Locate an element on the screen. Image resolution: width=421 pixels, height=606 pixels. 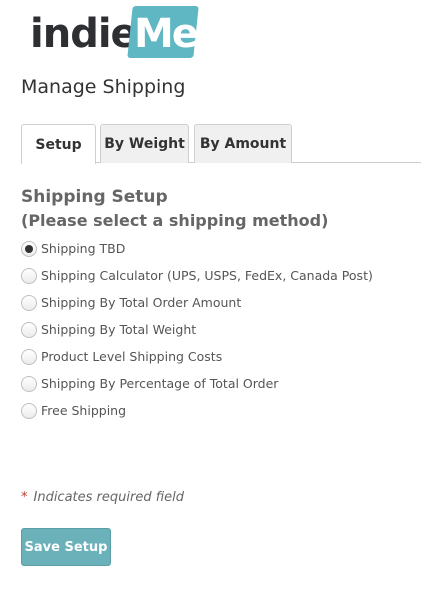
option-label: Shipping TBD is located at coordinates (83, 248).